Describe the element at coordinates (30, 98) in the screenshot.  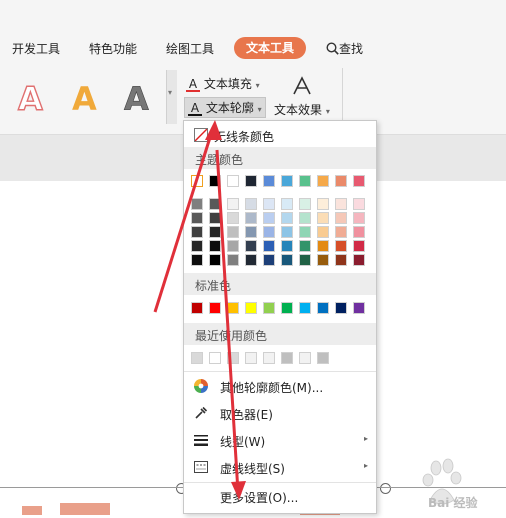
I see `text-style-outline-red: A` at that location.